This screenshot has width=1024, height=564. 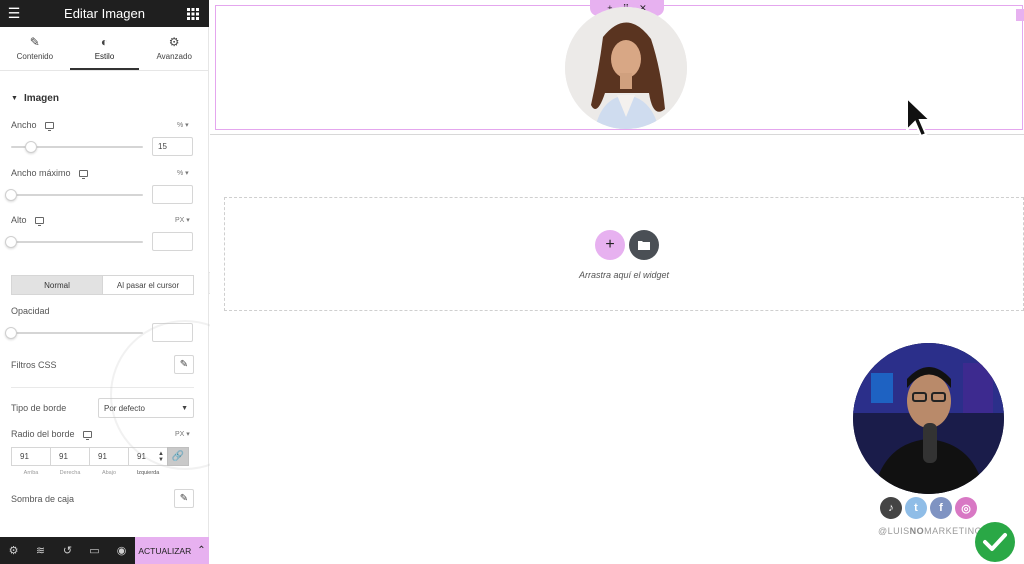 What do you see at coordinates (11, 333) in the screenshot?
I see `opacity-slider-handle` at bounding box center [11, 333].